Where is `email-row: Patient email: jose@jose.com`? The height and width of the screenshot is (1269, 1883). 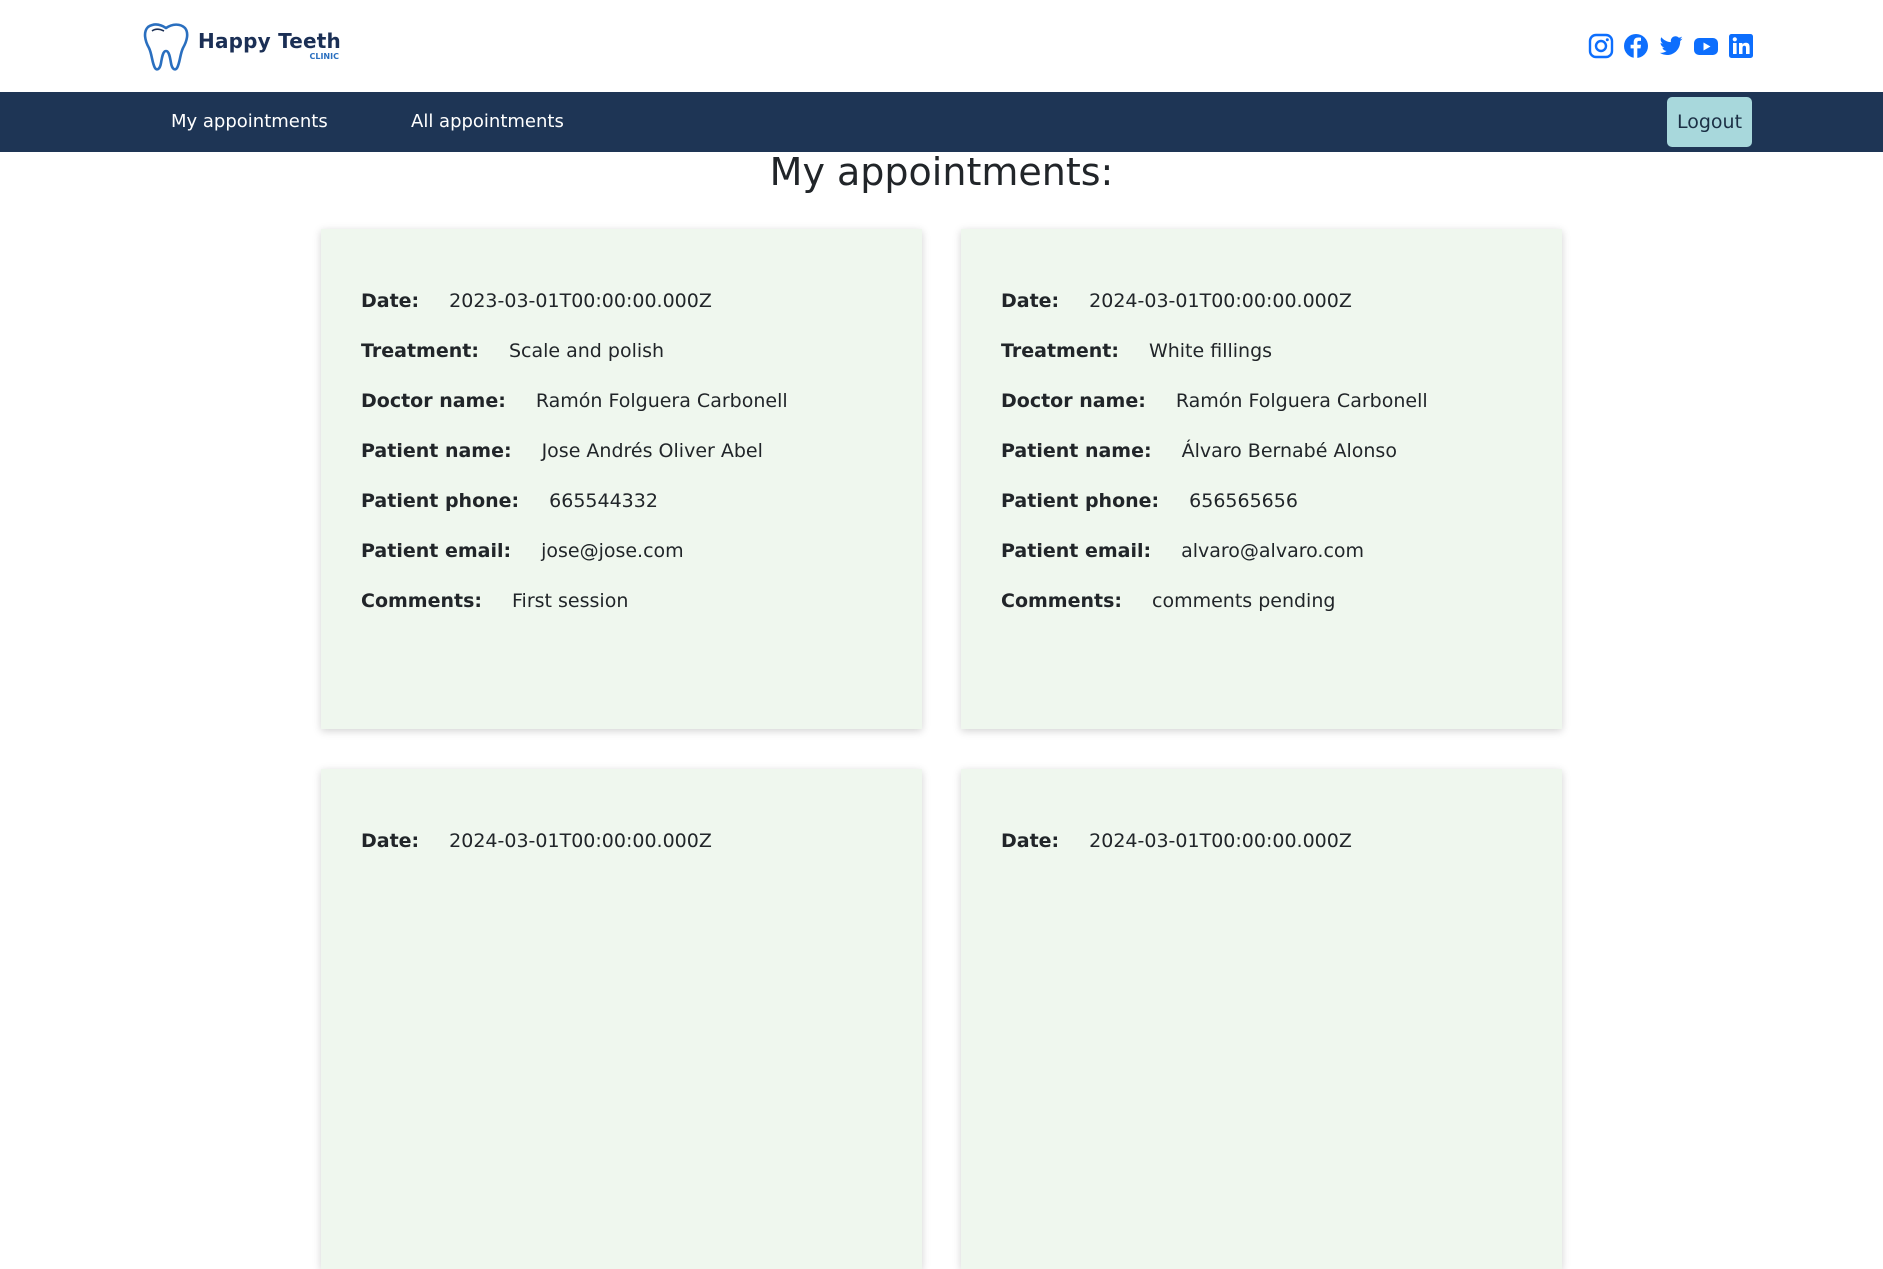
email-row: Patient email: jose@jose.com is located at coordinates (641, 566).